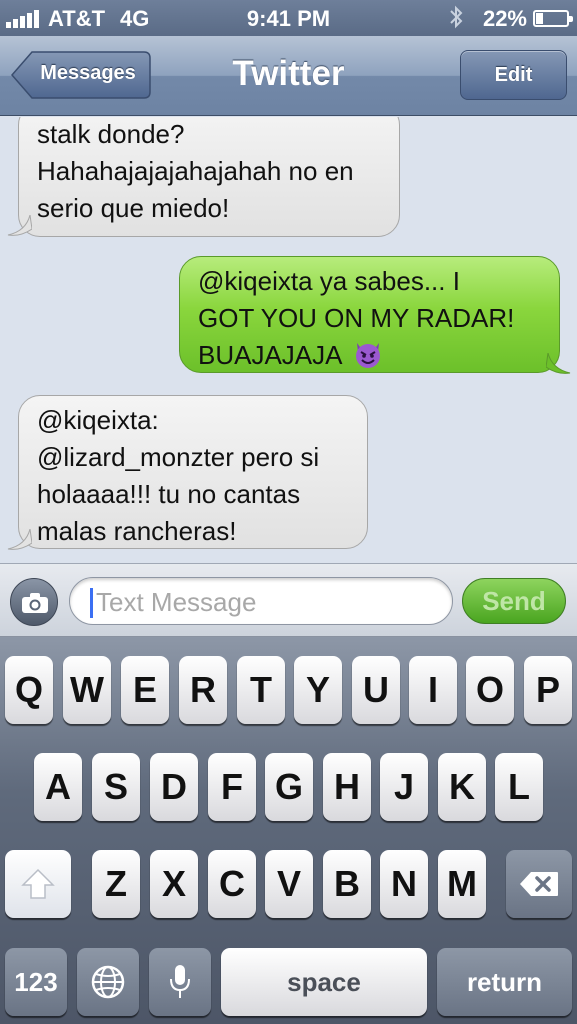 This screenshot has height=1024, width=577. What do you see at coordinates (195, 171) in the screenshot?
I see `message-line: Hahahajajajahajahah no en` at bounding box center [195, 171].